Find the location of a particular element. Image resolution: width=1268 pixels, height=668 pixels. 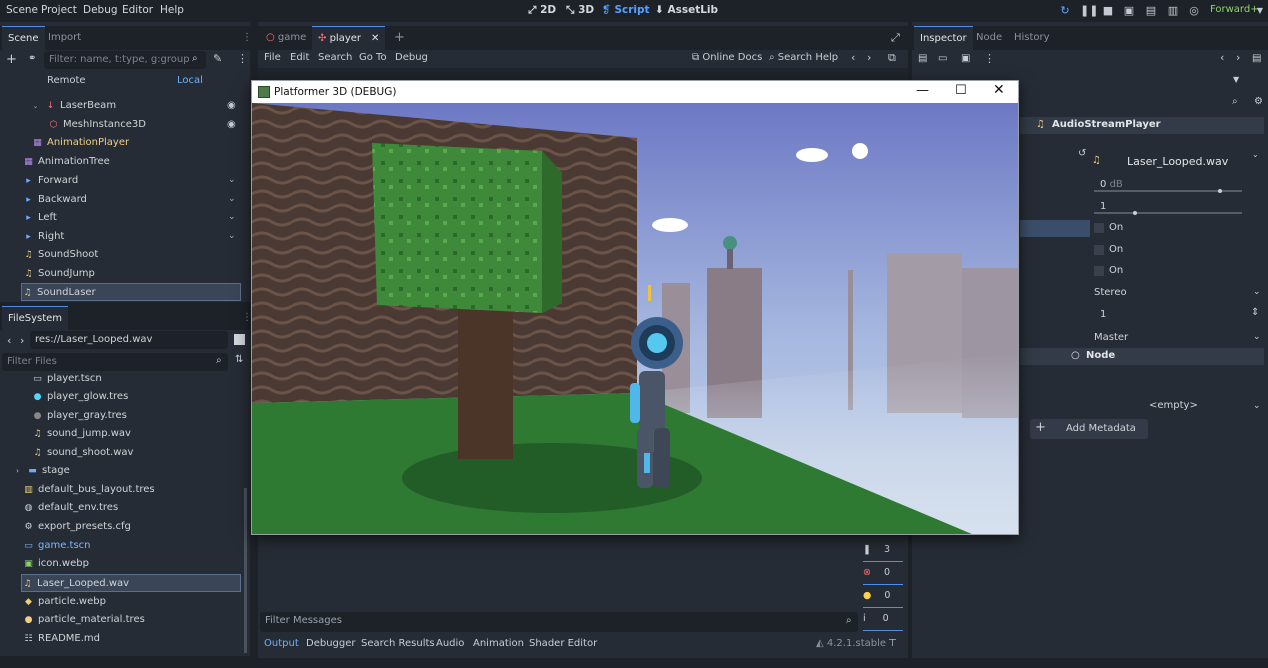

filter-messages-input: Filter Messages is located at coordinates (559, 622).